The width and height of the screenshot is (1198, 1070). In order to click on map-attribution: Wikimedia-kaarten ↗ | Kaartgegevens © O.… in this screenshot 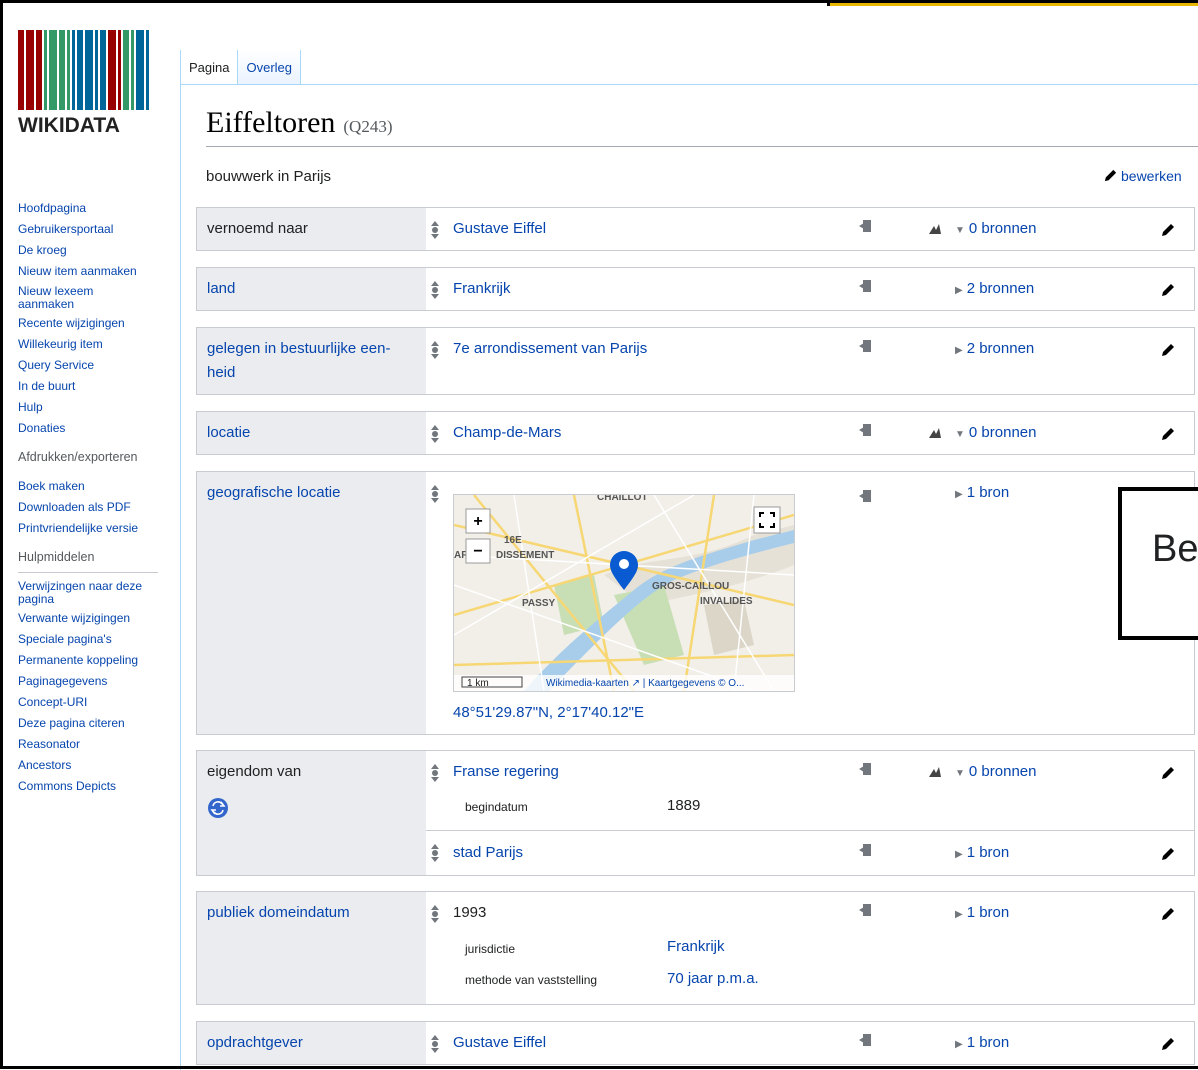, I will do `click(645, 683)`.